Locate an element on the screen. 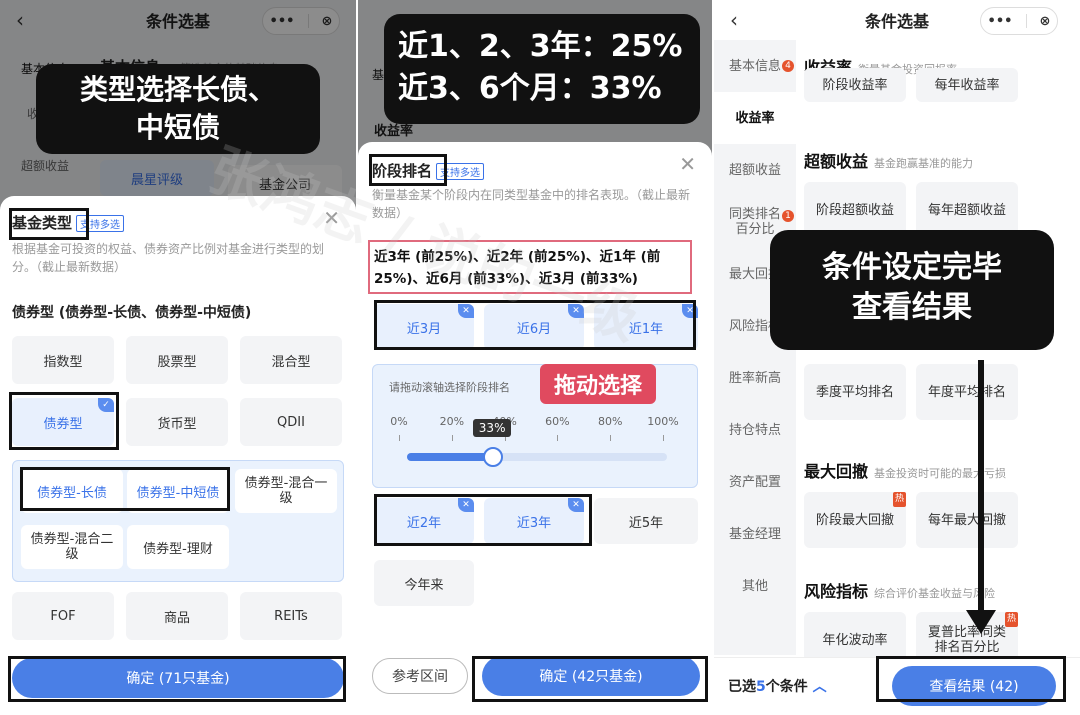 Image resolution: width=1080 pixels, height=715 pixels. sidebar-item: 收益率 is located at coordinates (755, 118).